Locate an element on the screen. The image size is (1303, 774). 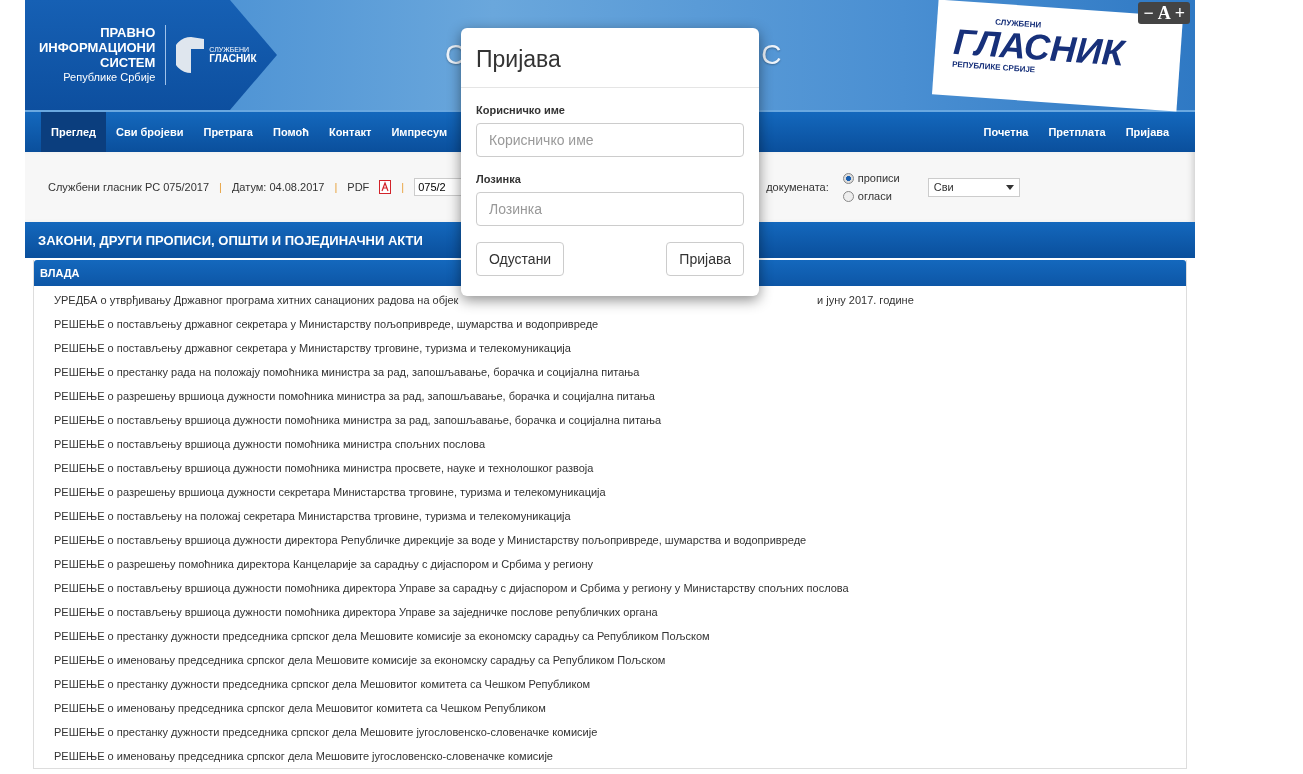
act-link: РЕШЕЊЕ о престанку дужности председника српског дела Мешовите комисије за економску сарадњу са Републиком Пољском is located at coordinates (382, 636).